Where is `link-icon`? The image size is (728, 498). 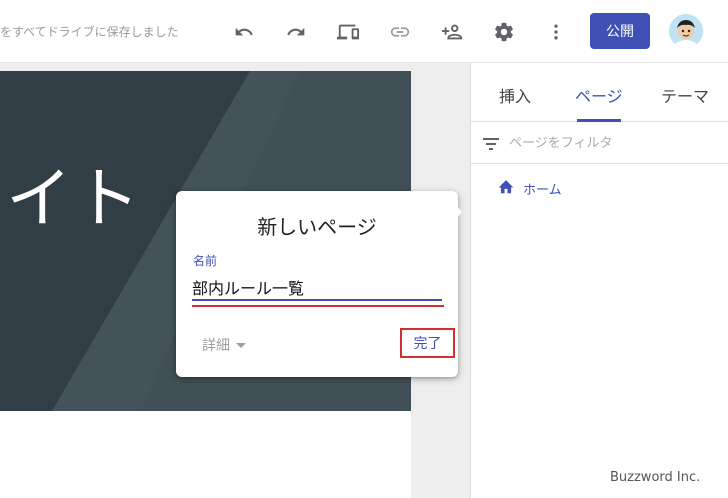
link-icon is located at coordinates (400, 32).